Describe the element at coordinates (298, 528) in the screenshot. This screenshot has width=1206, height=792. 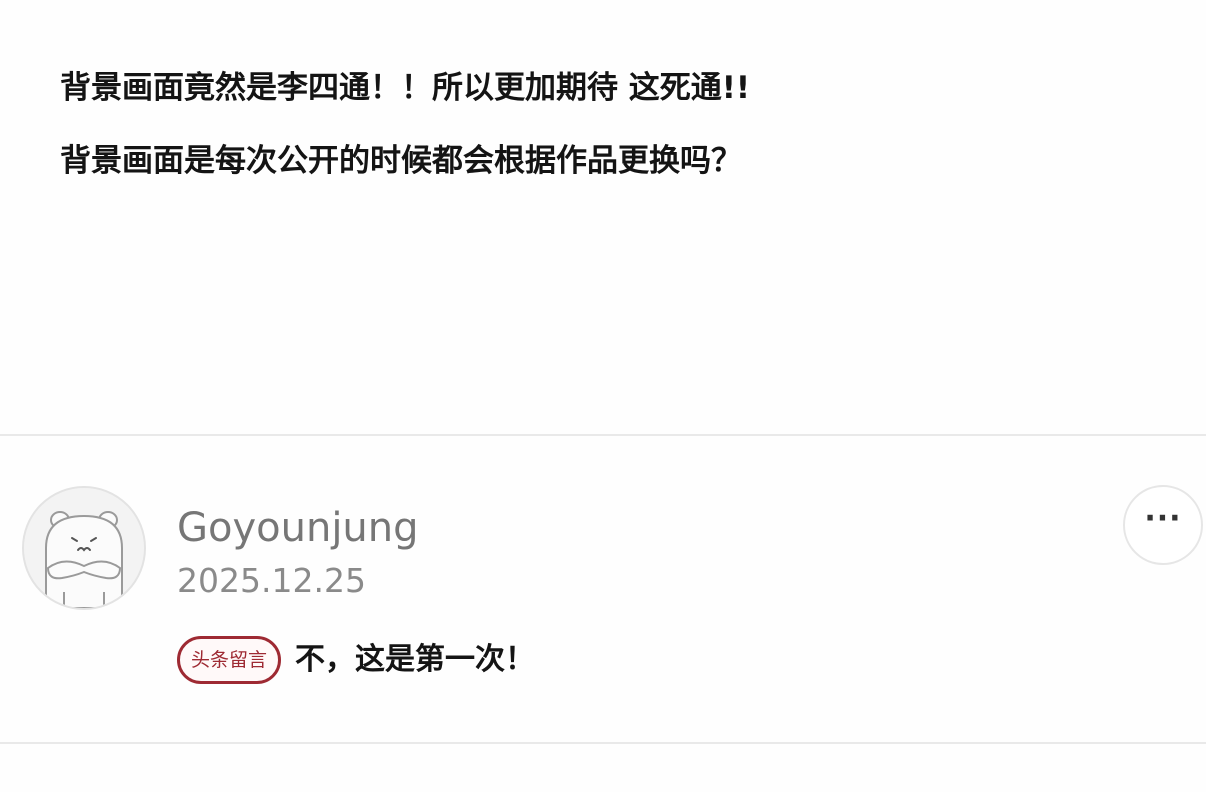
I see `comment-username: Goyounjung` at that location.